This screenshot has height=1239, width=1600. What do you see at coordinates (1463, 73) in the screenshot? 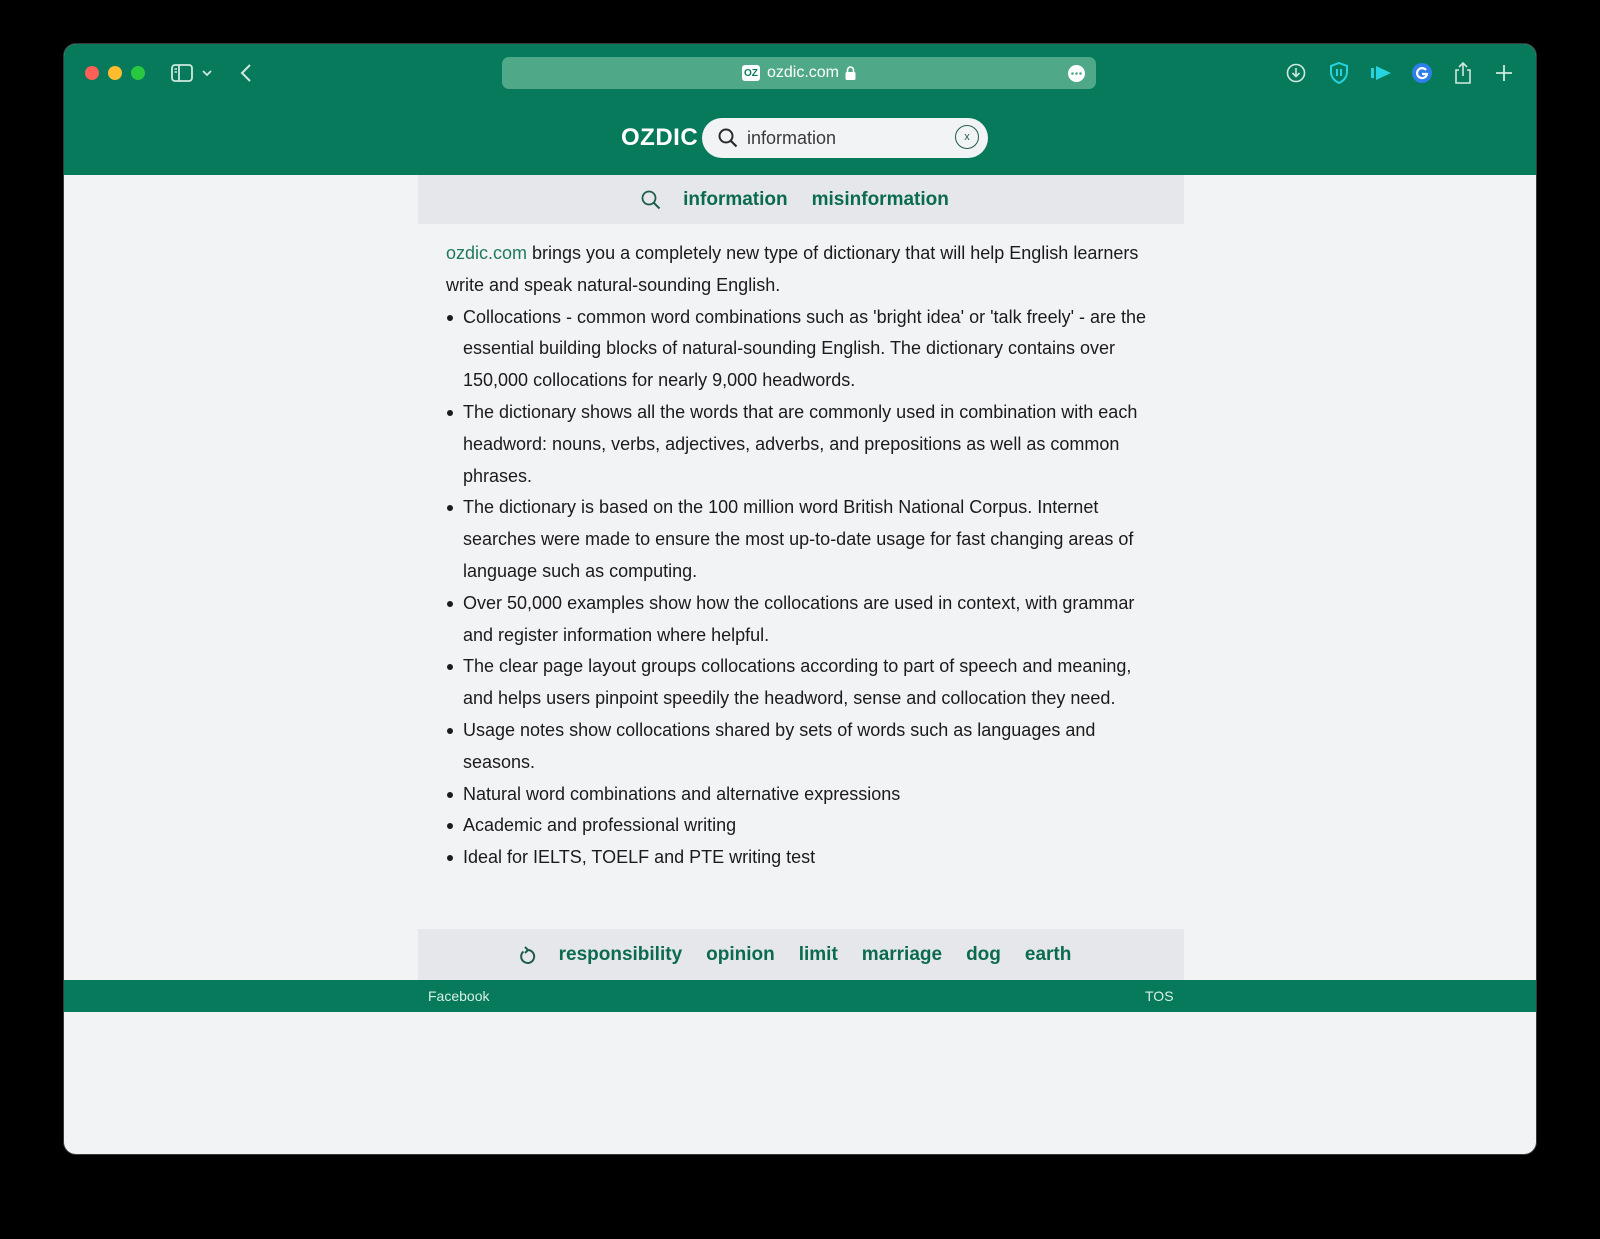
I see `share-icon` at bounding box center [1463, 73].